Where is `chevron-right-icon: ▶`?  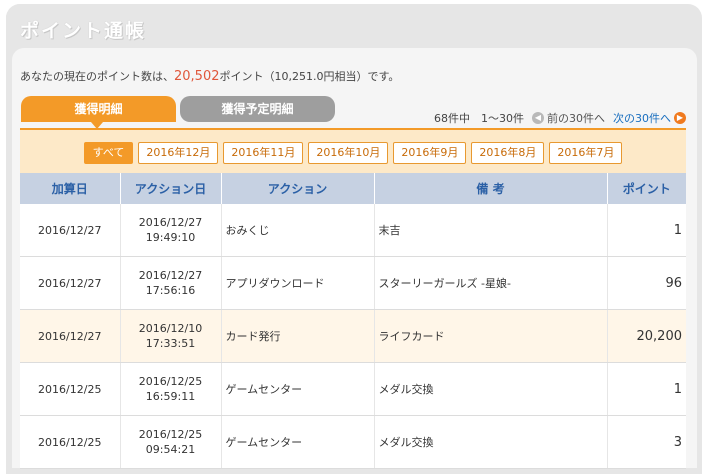
chevron-right-icon: ▶ is located at coordinates (680, 118).